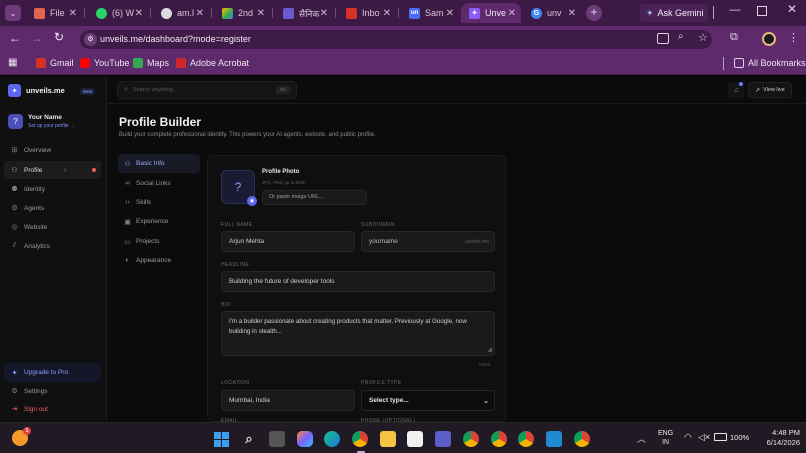 This screenshot has width=806, height=453. Describe the element at coordinates (388, 439) in the screenshot. I see `file-explorer-icon` at that location.